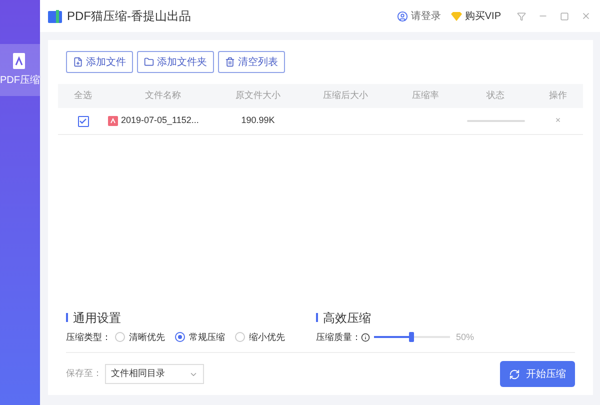  I want to click on radio-option: 常规压缩, so click(200, 337).